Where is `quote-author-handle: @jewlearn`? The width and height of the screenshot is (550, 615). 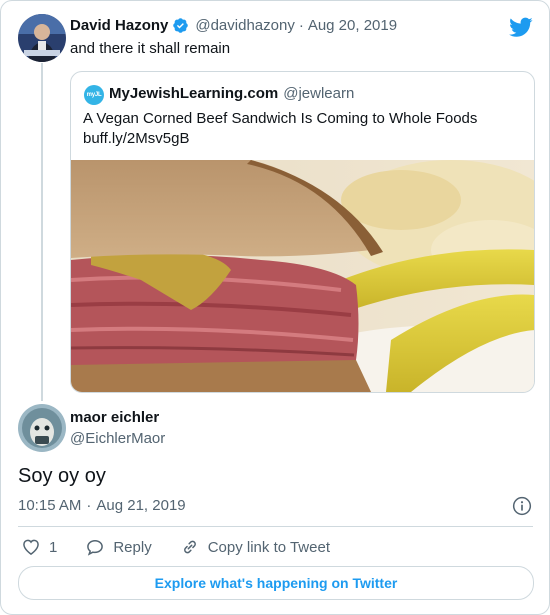
quote-author-handle: @jewlearn is located at coordinates (319, 93).